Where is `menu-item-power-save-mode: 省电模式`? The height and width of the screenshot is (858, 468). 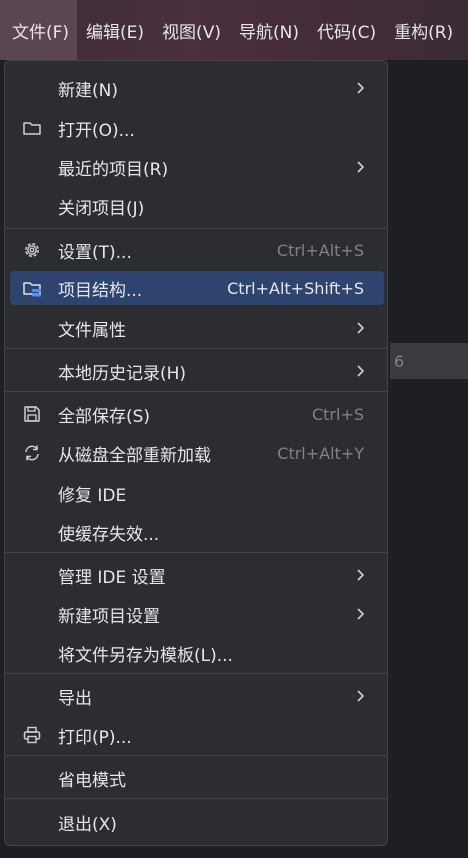
menu-item-power-save-mode: 省电模式 is located at coordinates (197, 778).